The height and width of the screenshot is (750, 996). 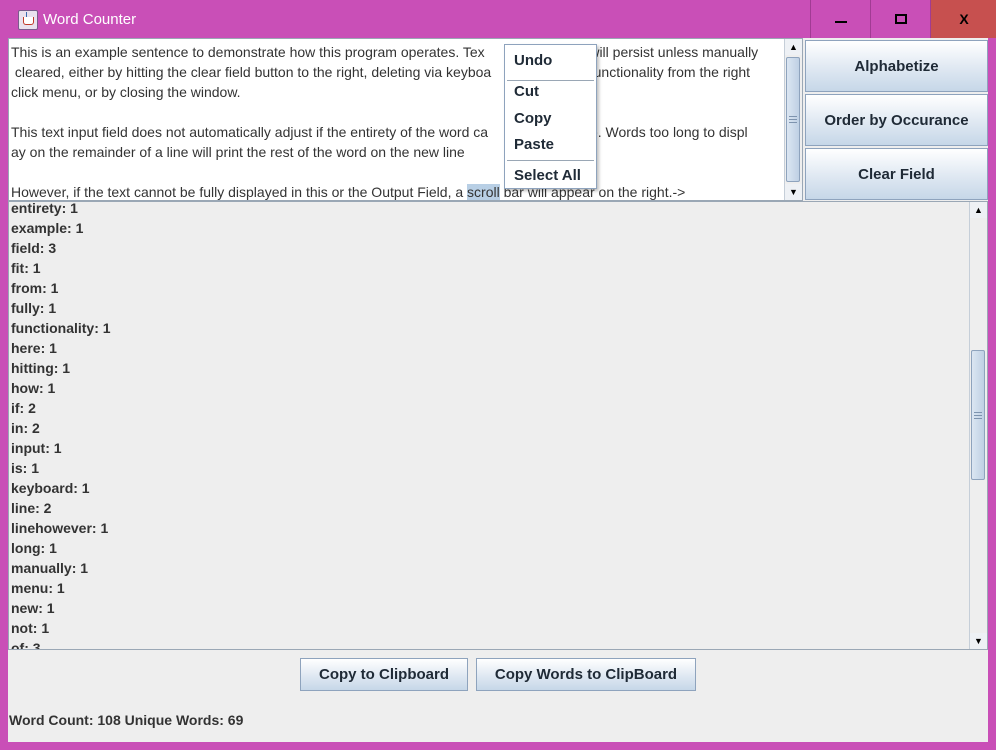 I want to click on menu-item-cut: Cut, so click(x=526, y=91).